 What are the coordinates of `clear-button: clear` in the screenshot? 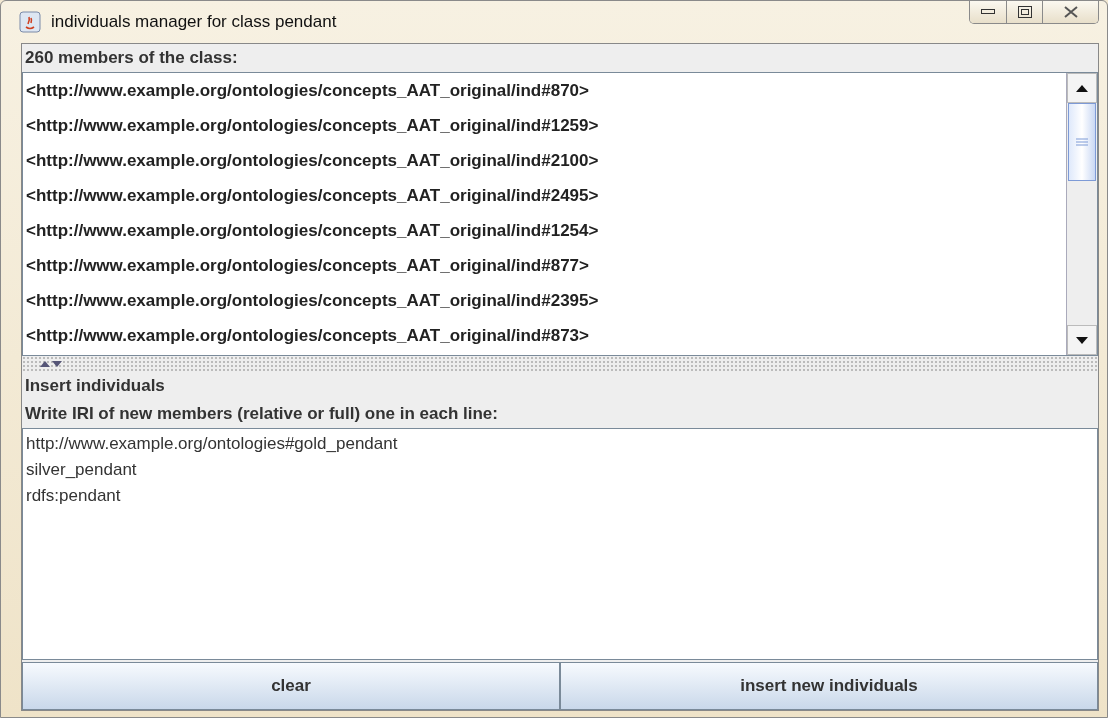 It's located at (291, 686).